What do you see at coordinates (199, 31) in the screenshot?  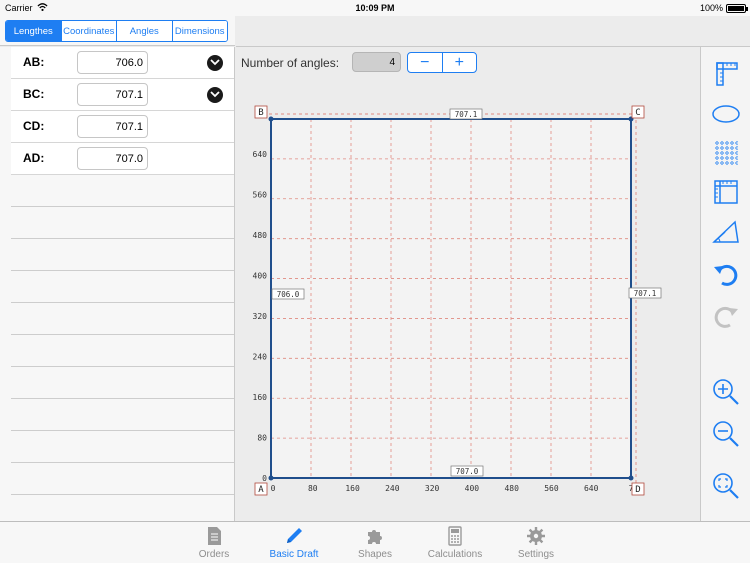 I see `segment-dimensions: Dimensions` at bounding box center [199, 31].